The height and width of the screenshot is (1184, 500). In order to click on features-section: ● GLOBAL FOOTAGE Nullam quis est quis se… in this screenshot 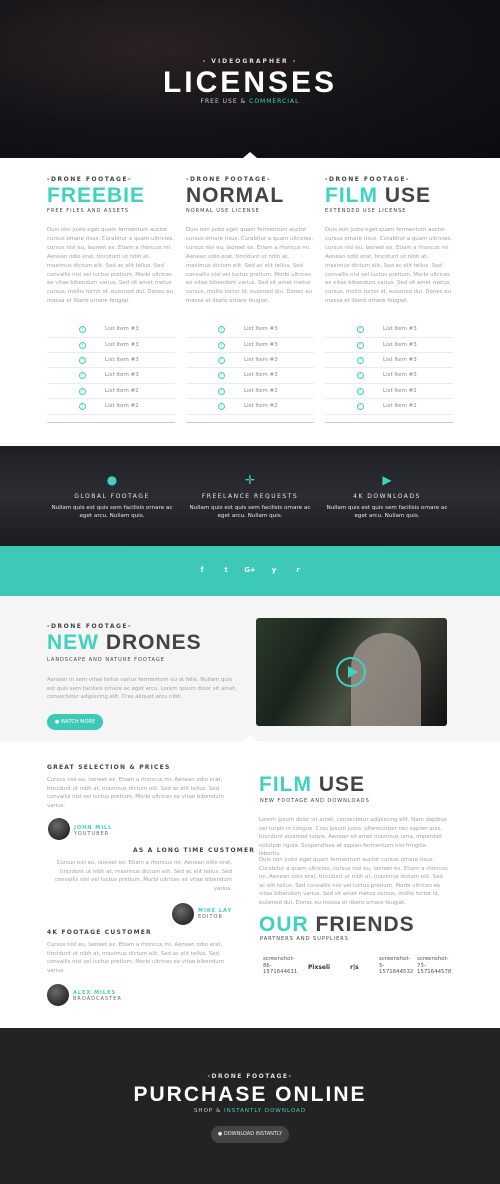, I will do `click(250, 496)`.